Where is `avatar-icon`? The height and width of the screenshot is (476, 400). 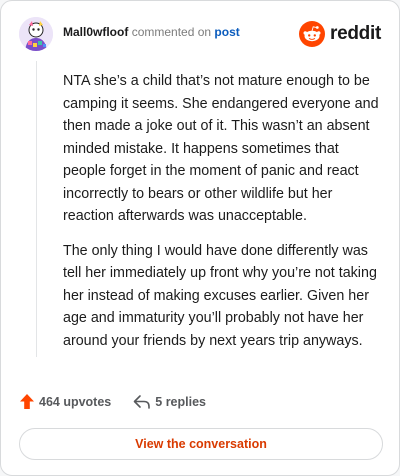
avatar-icon is located at coordinates (36, 34).